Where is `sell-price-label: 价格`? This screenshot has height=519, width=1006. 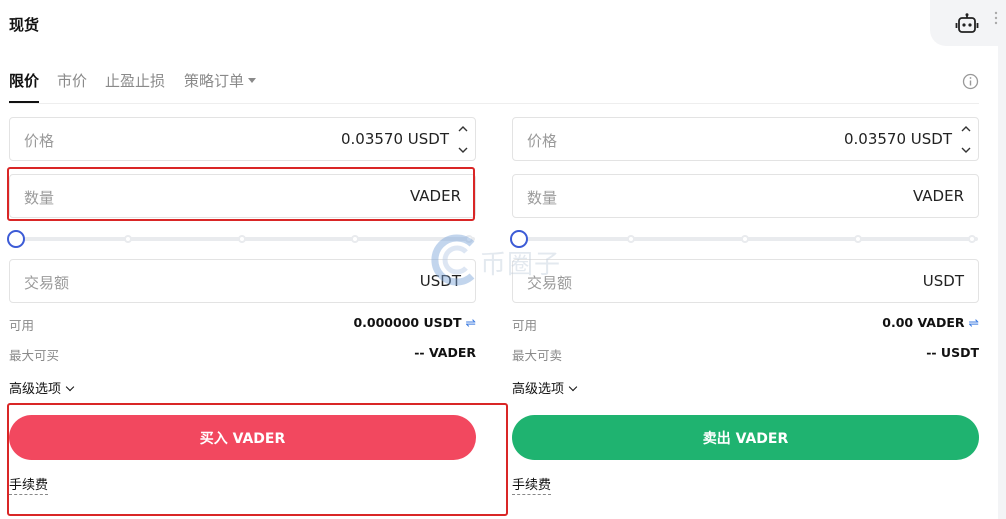
sell-price-label: 价格 is located at coordinates (542, 141).